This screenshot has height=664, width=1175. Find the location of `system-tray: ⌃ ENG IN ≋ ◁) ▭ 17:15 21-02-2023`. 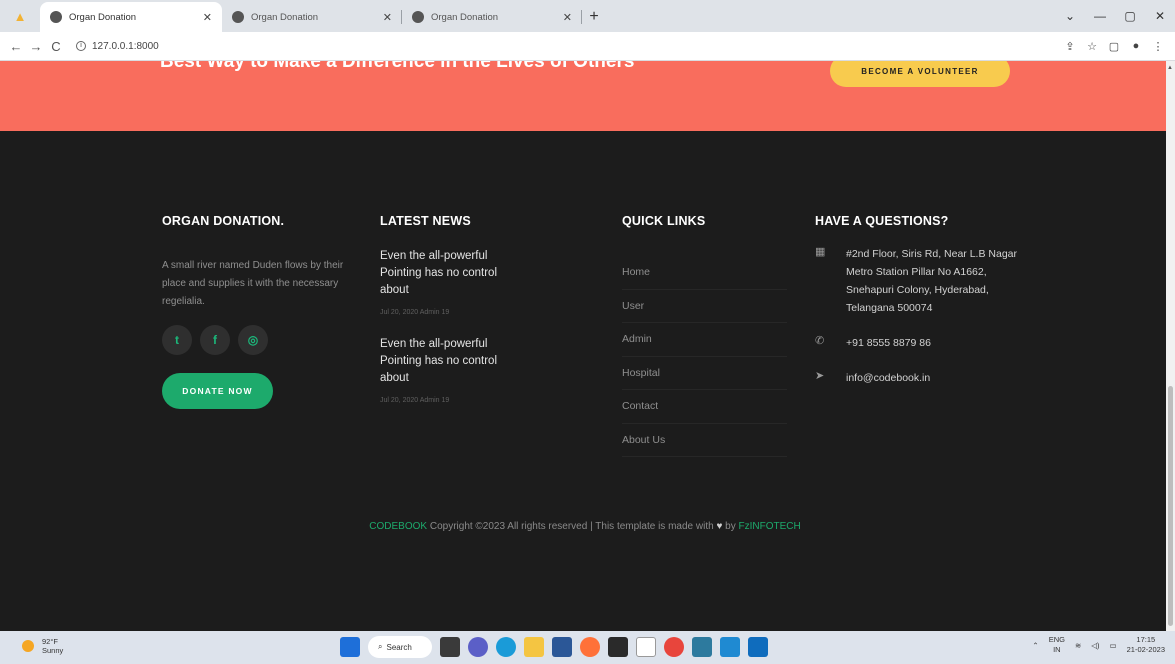

system-tray: ⌃ ENG IN ≋ ◁) ▭ 17:15 21-02-2023 is located at coordinates (1098, 645).